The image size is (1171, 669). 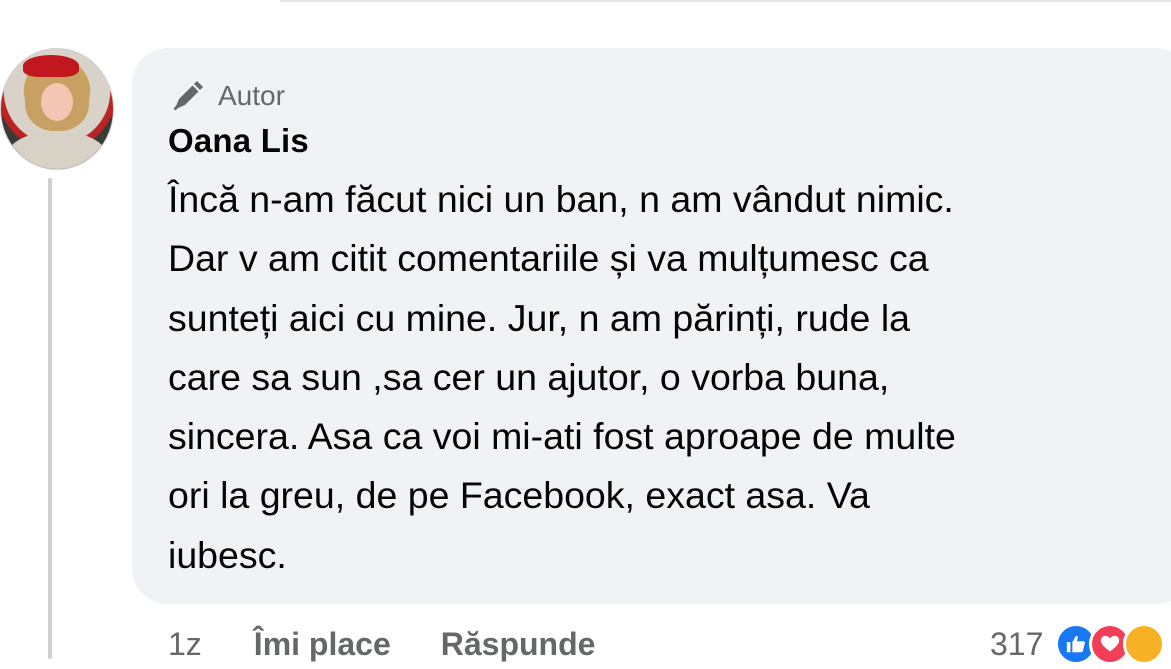 I want to click on comment-actions: 1z Îmi place Răspunde, so click(x=381, y=644).